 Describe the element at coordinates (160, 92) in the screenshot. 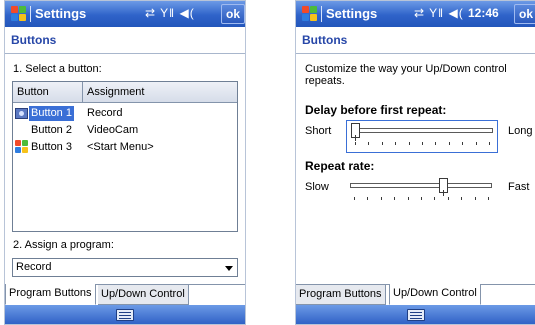

I see `column-header-assignment: Assignment` at that location.